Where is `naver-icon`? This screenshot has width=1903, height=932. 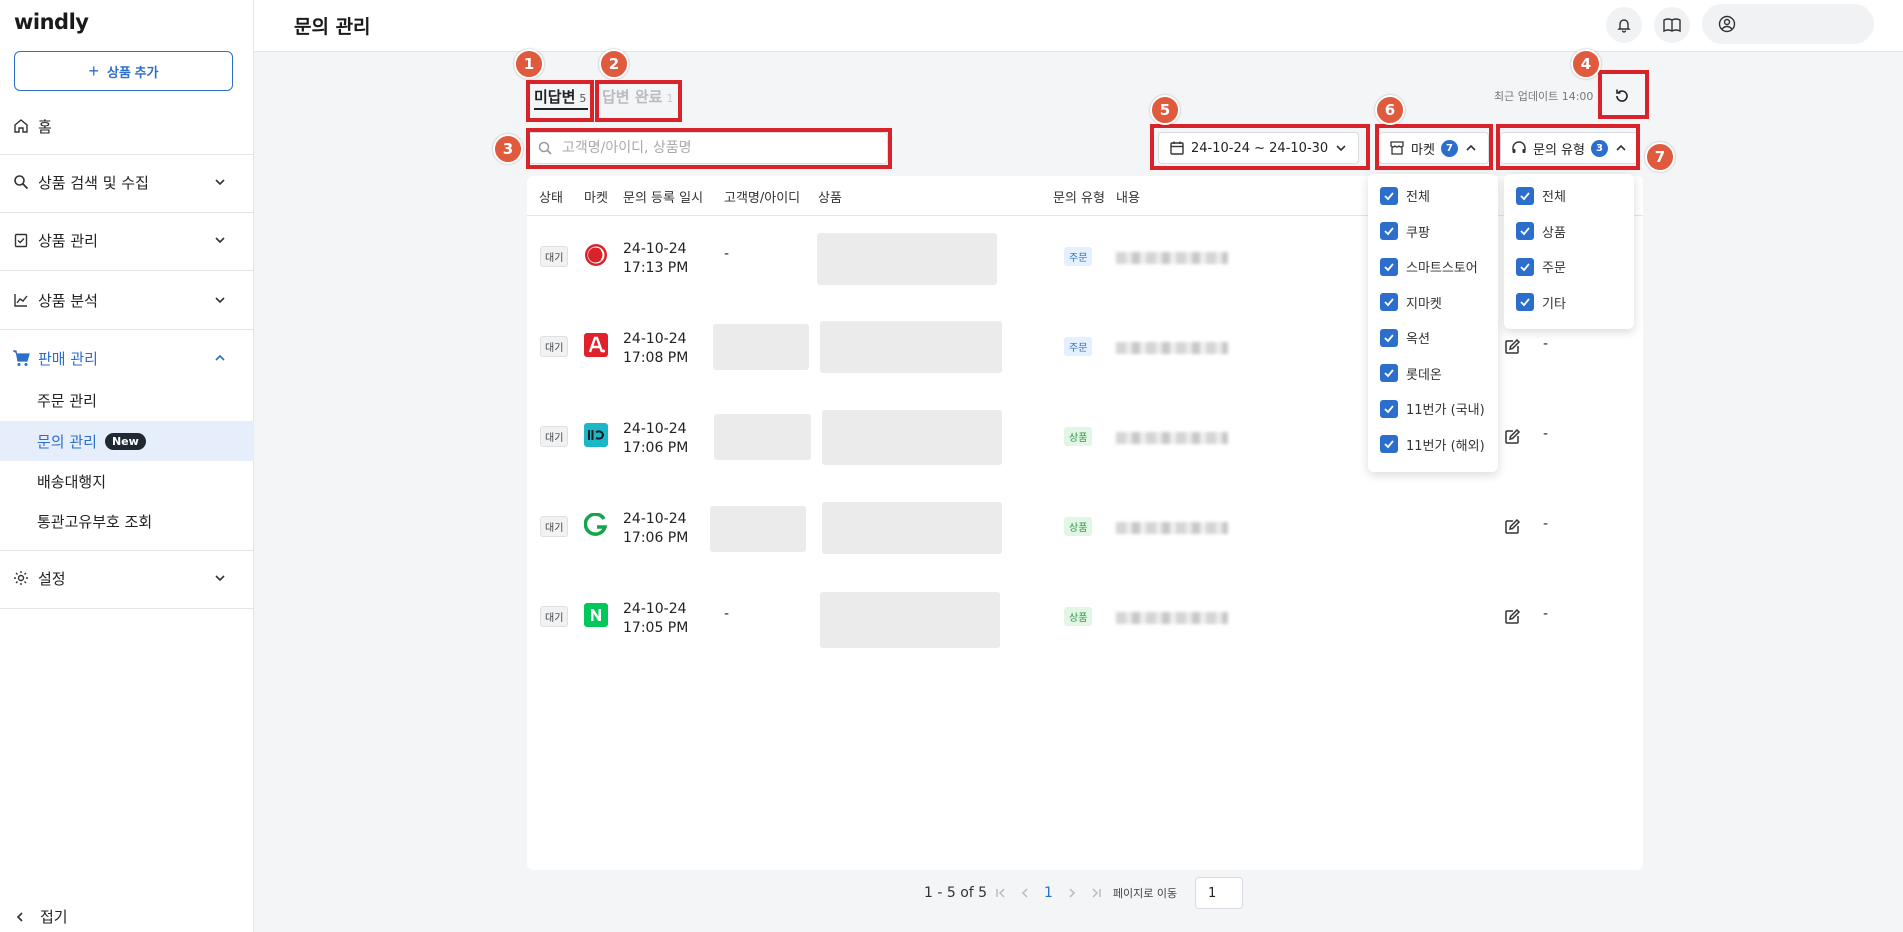 naver-icon is located at coordinates (596, 615).